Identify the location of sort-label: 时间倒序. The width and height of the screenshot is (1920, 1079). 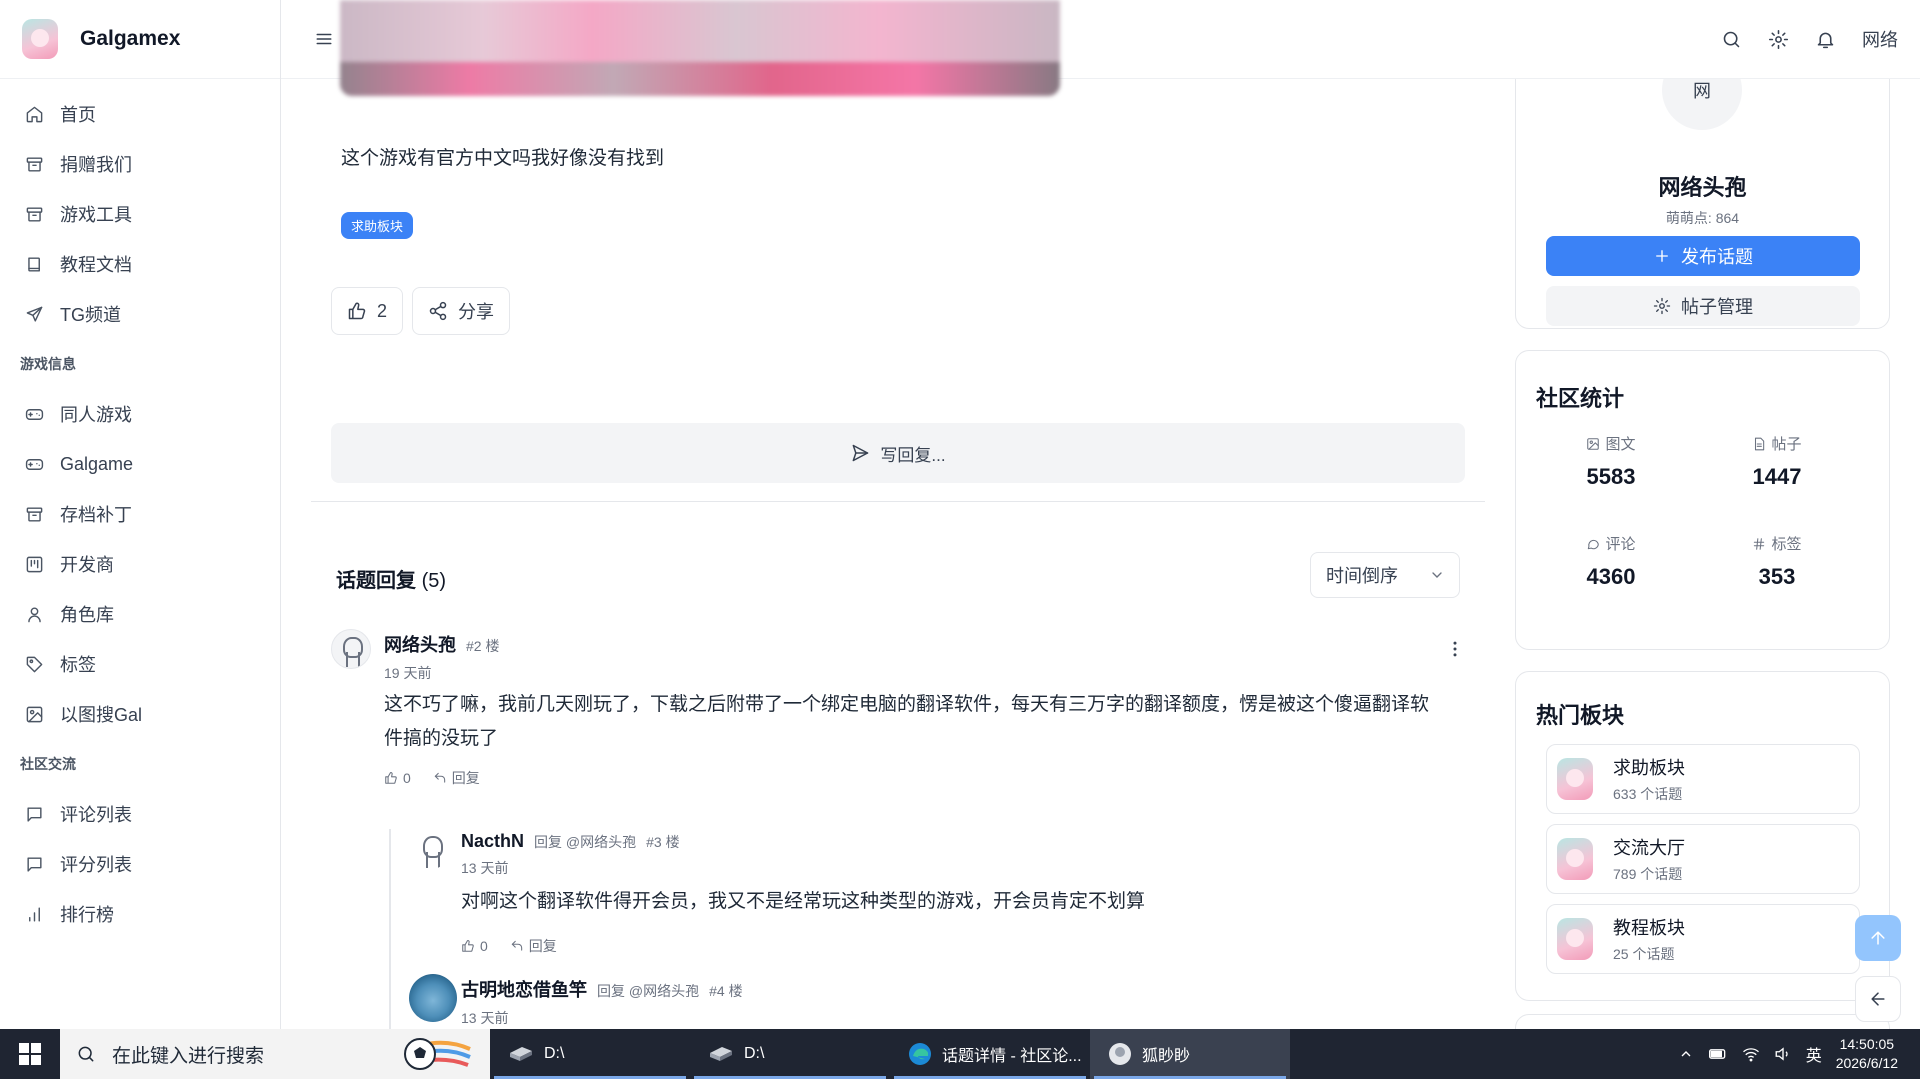
(1362, 576).